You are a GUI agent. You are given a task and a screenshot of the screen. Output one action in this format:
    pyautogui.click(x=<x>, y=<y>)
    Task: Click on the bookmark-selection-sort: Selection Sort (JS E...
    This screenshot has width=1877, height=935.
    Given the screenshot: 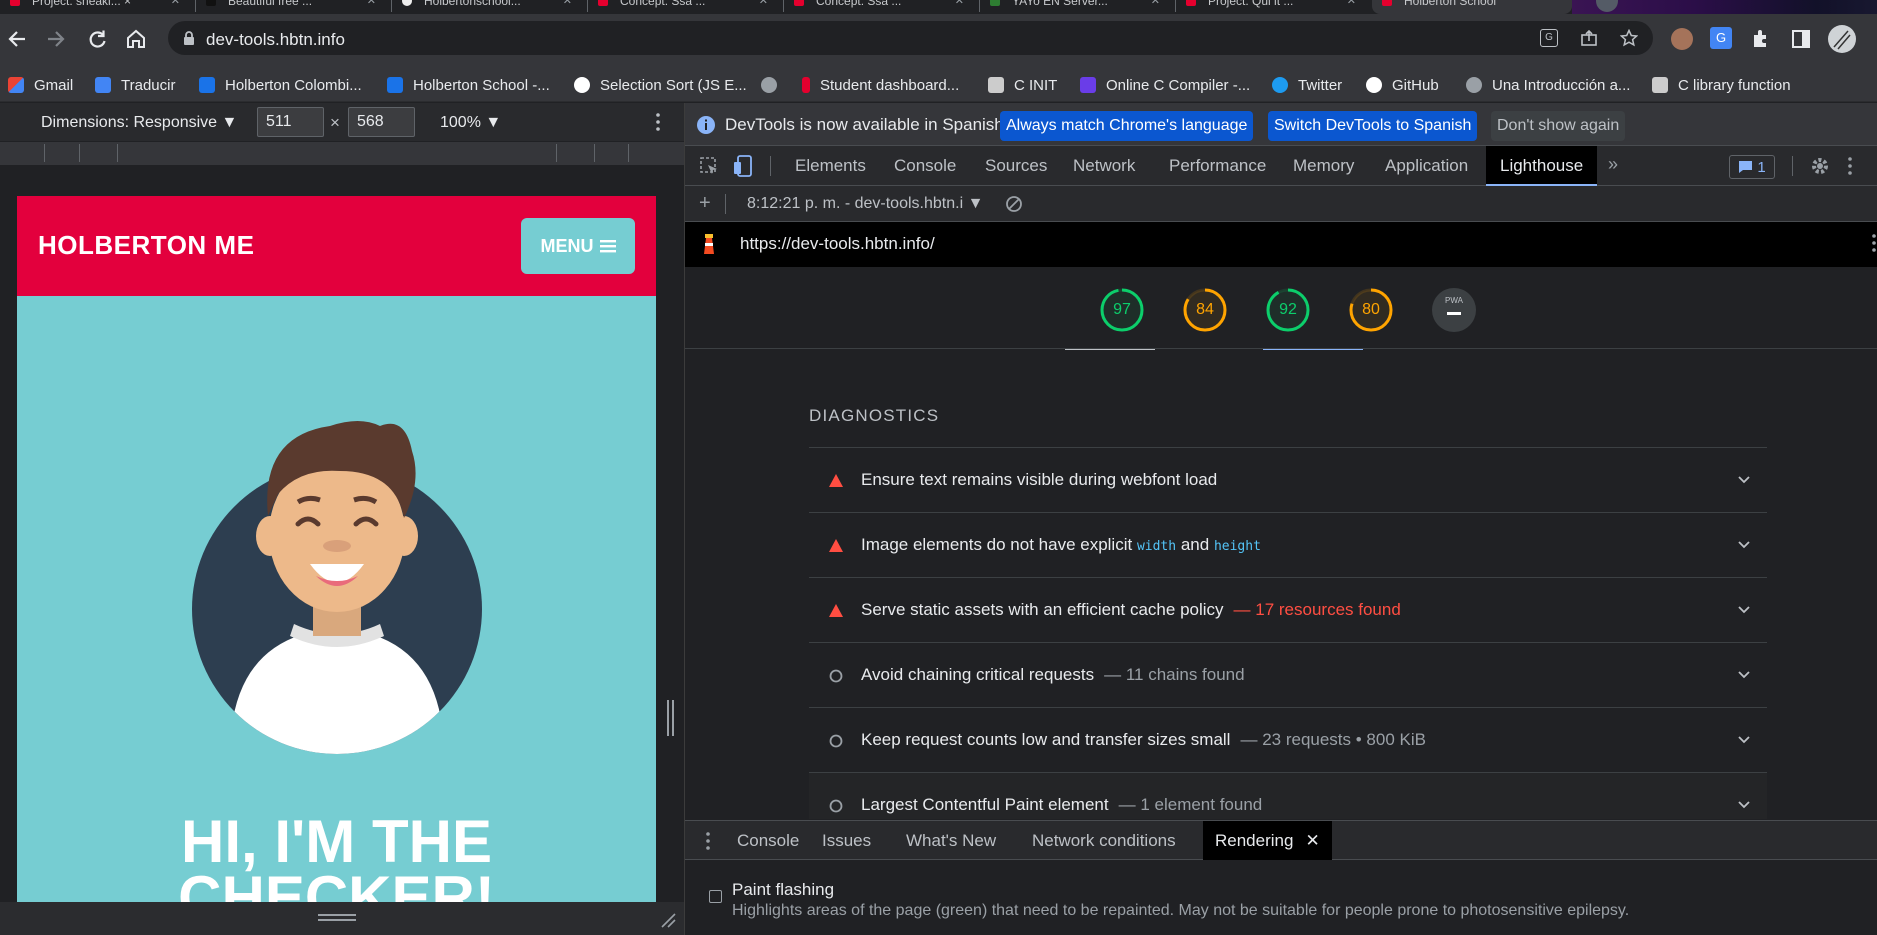 What is the action you would take?
    pyautogui.click(x=660, y=85)
    